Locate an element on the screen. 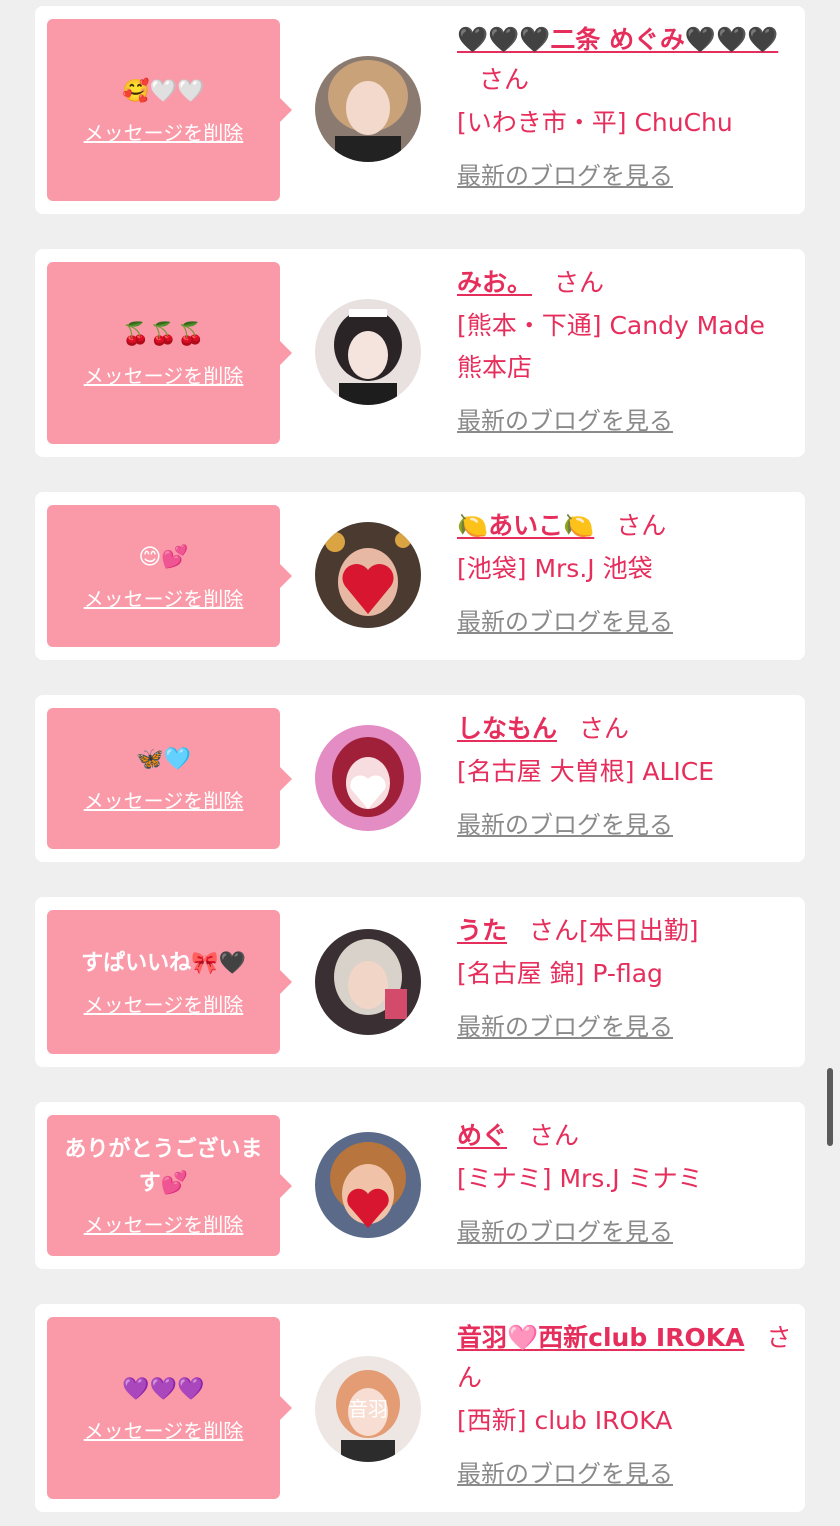 This screenshot has width=840, height=1526. message-text: 💜💜💜 is located at coordinates (163, 1389).